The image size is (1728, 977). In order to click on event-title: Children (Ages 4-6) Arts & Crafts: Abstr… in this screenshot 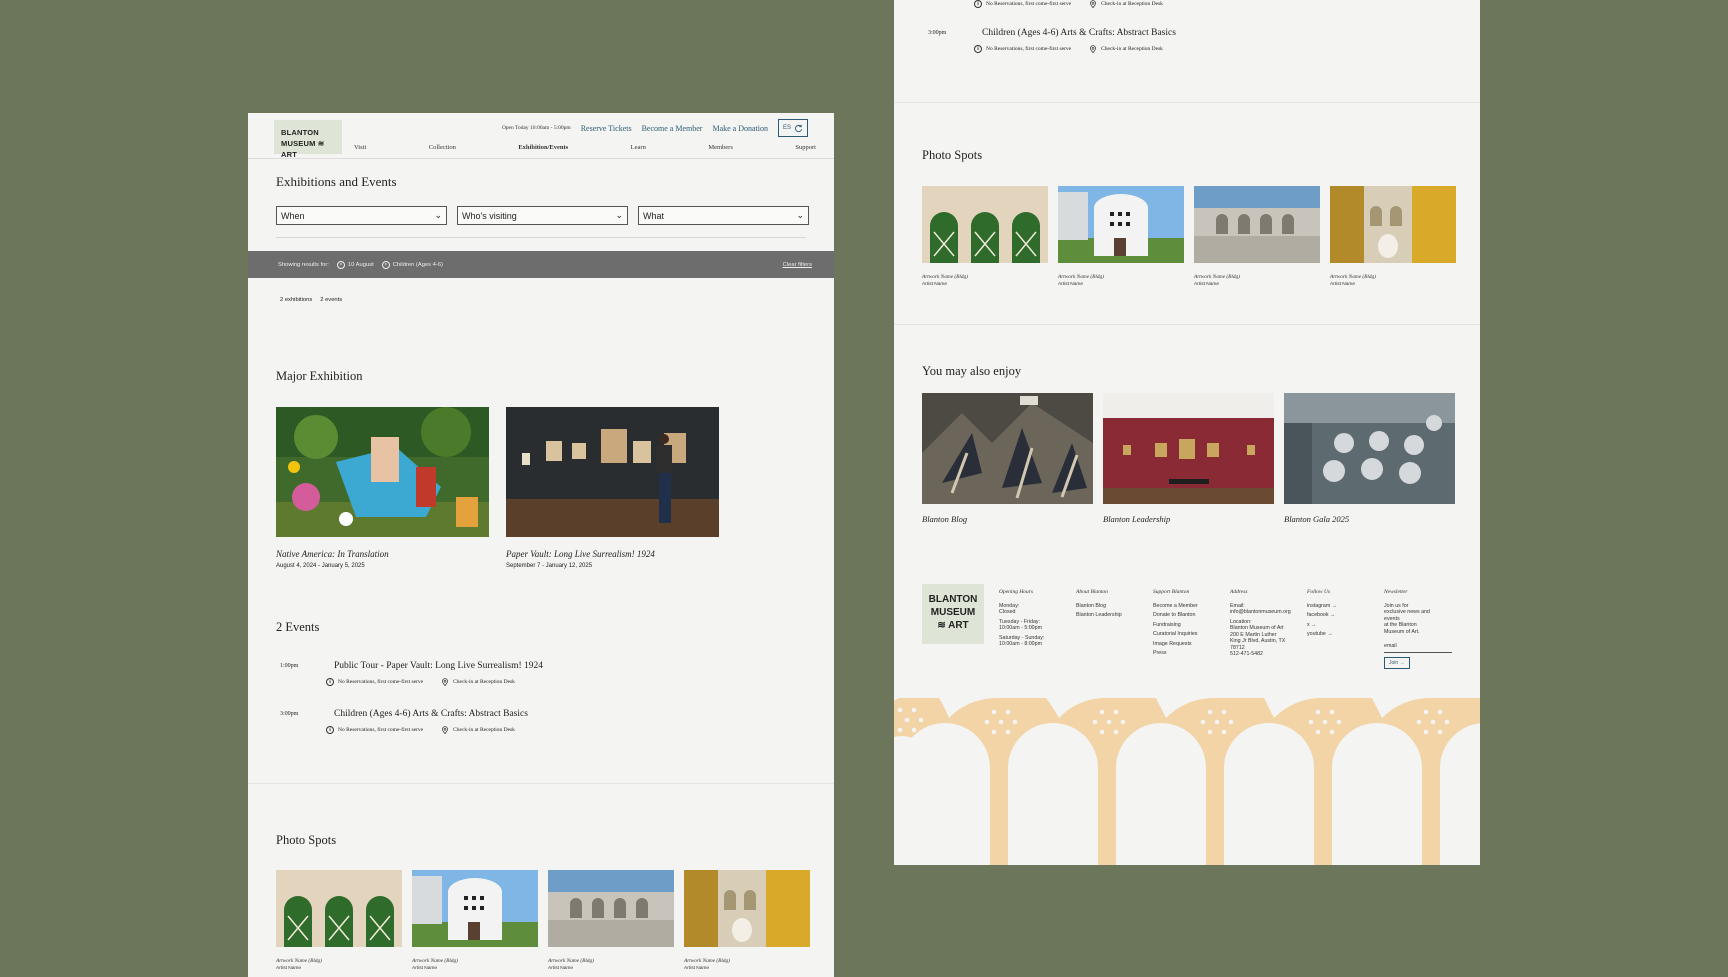, I will do `click(431, 714)`.